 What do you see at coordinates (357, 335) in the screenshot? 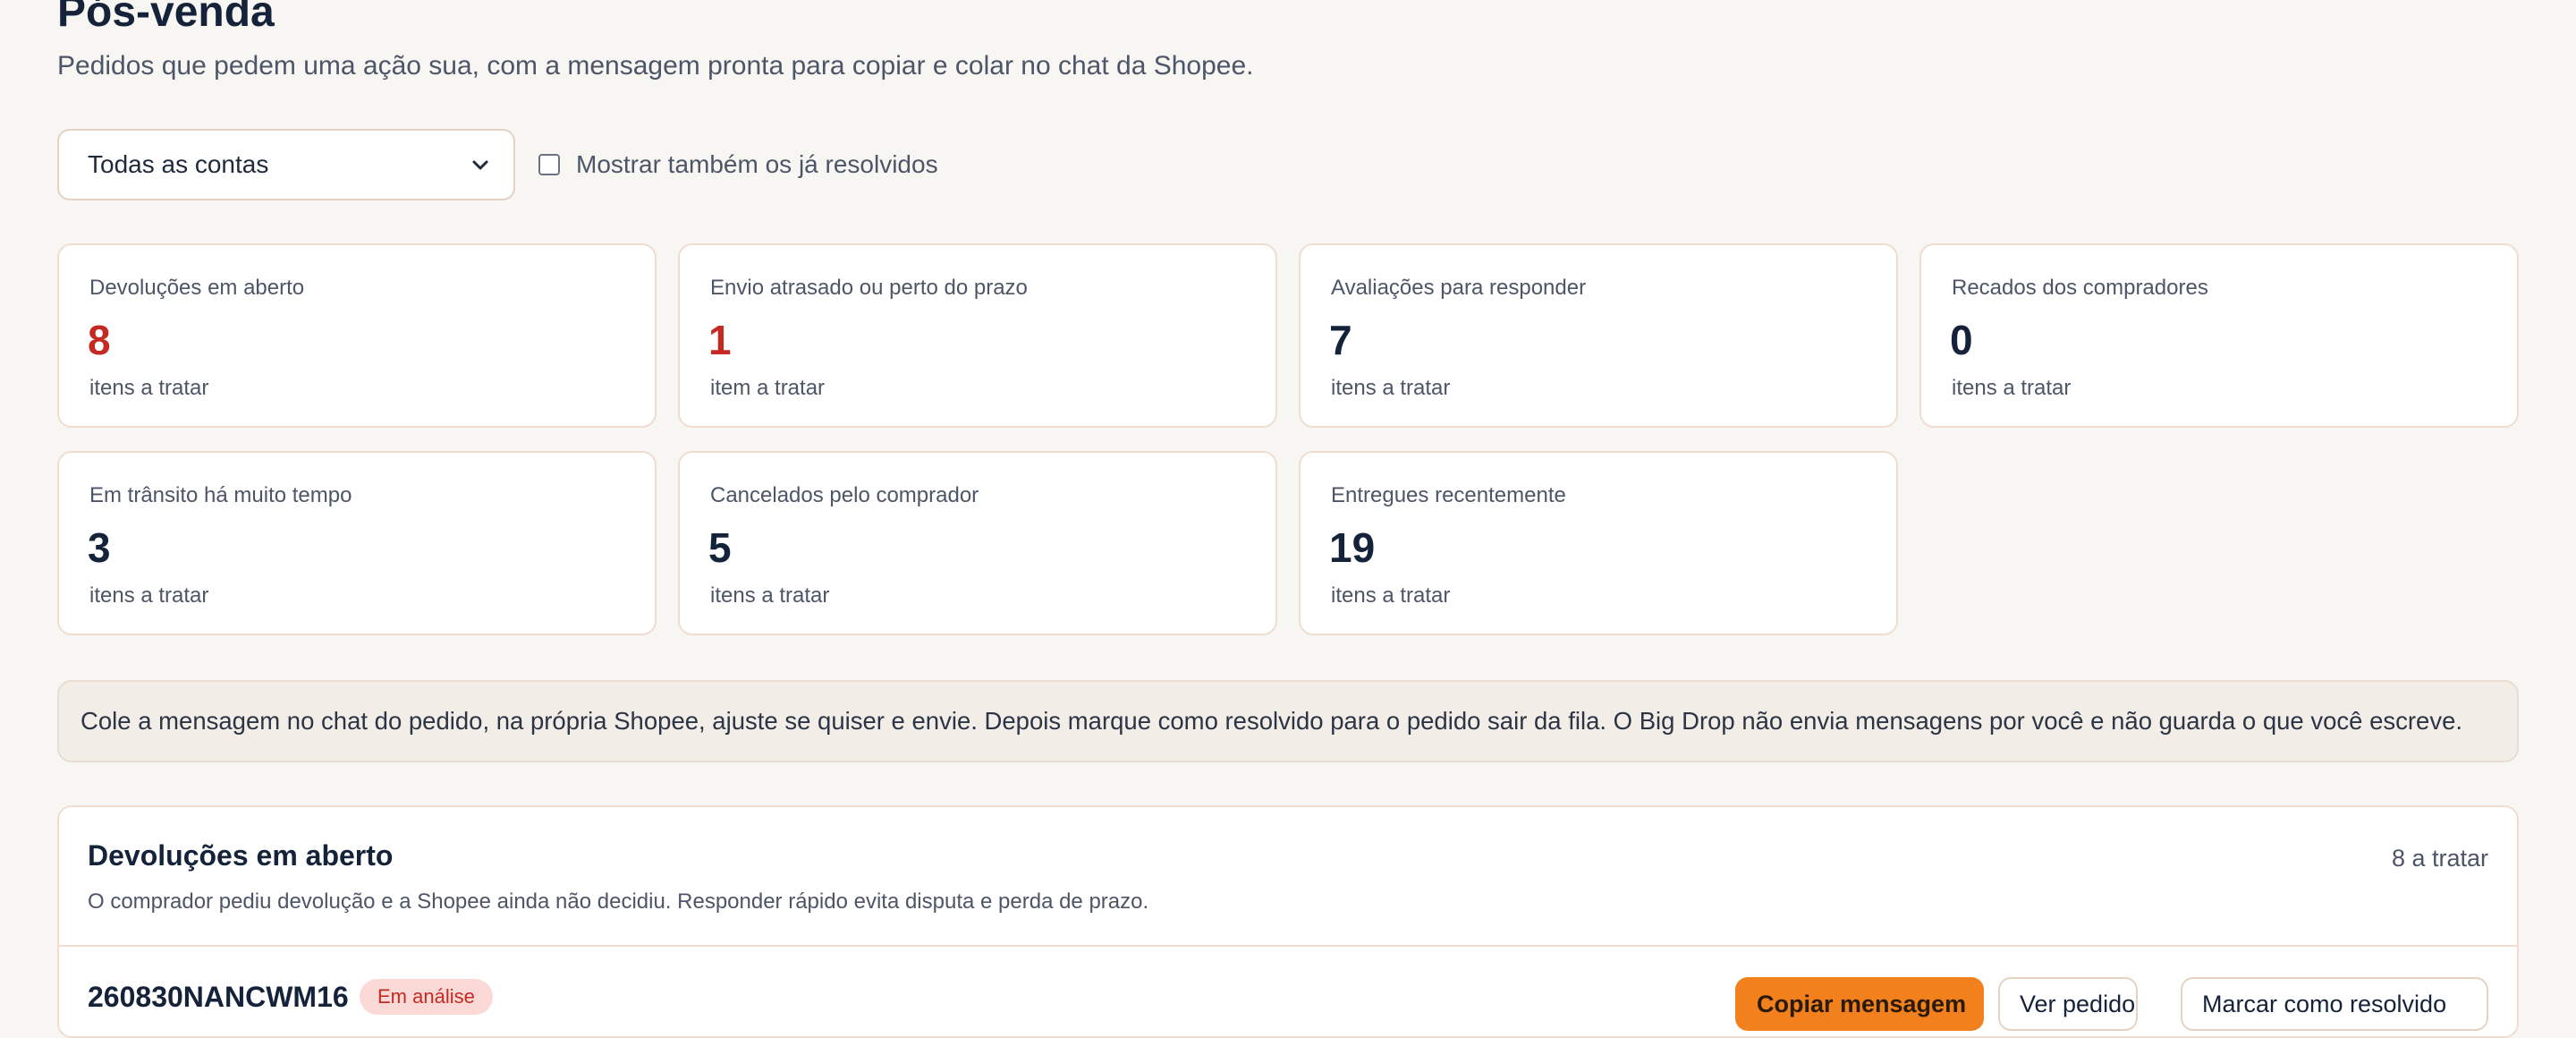
I see `card-open-returns: Devoluções em aberto 8 itens a tratar` at bounding box center [357, 335].